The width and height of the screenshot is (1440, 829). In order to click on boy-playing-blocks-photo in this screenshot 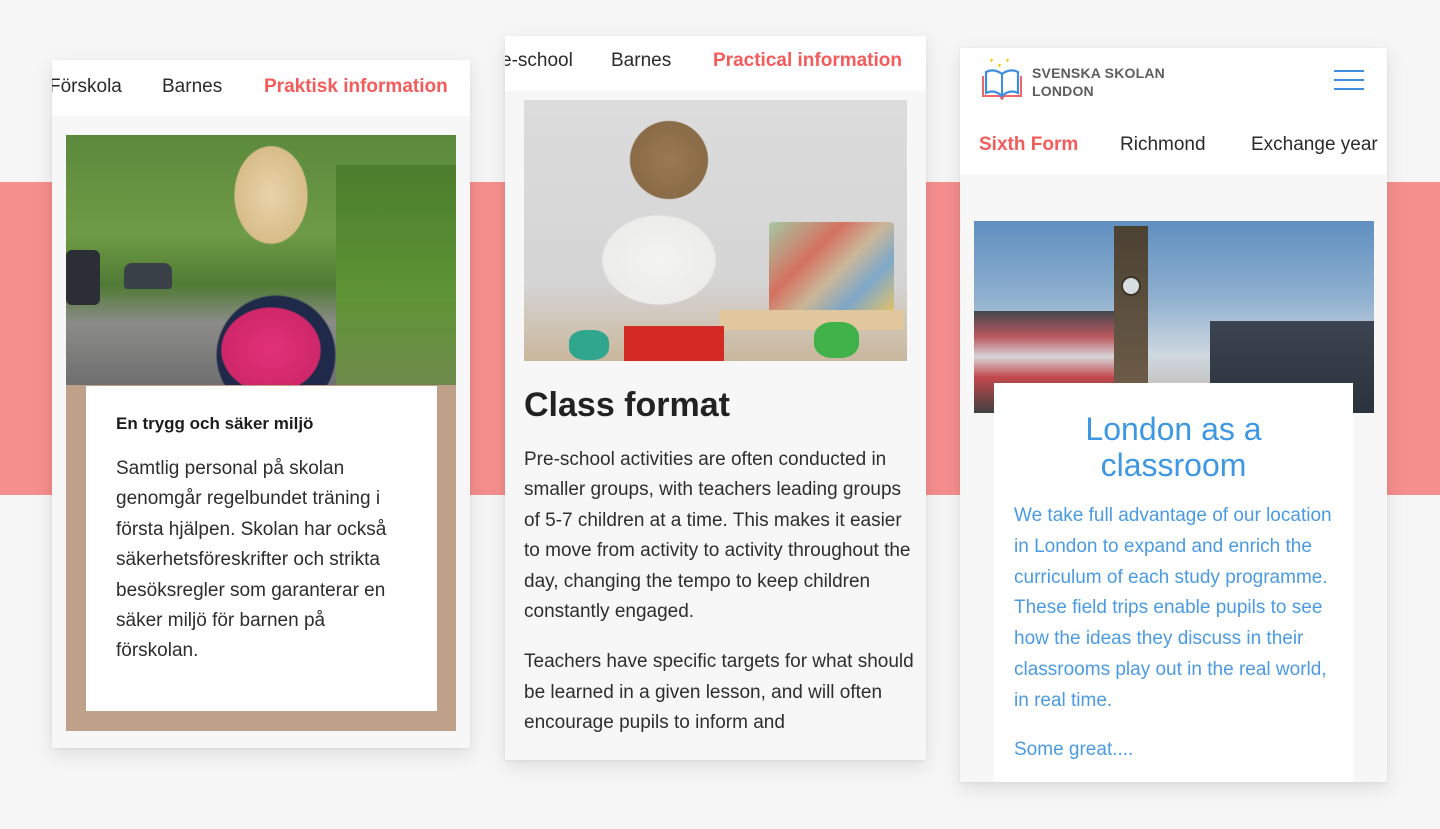, I will do `click(715, 230)`.